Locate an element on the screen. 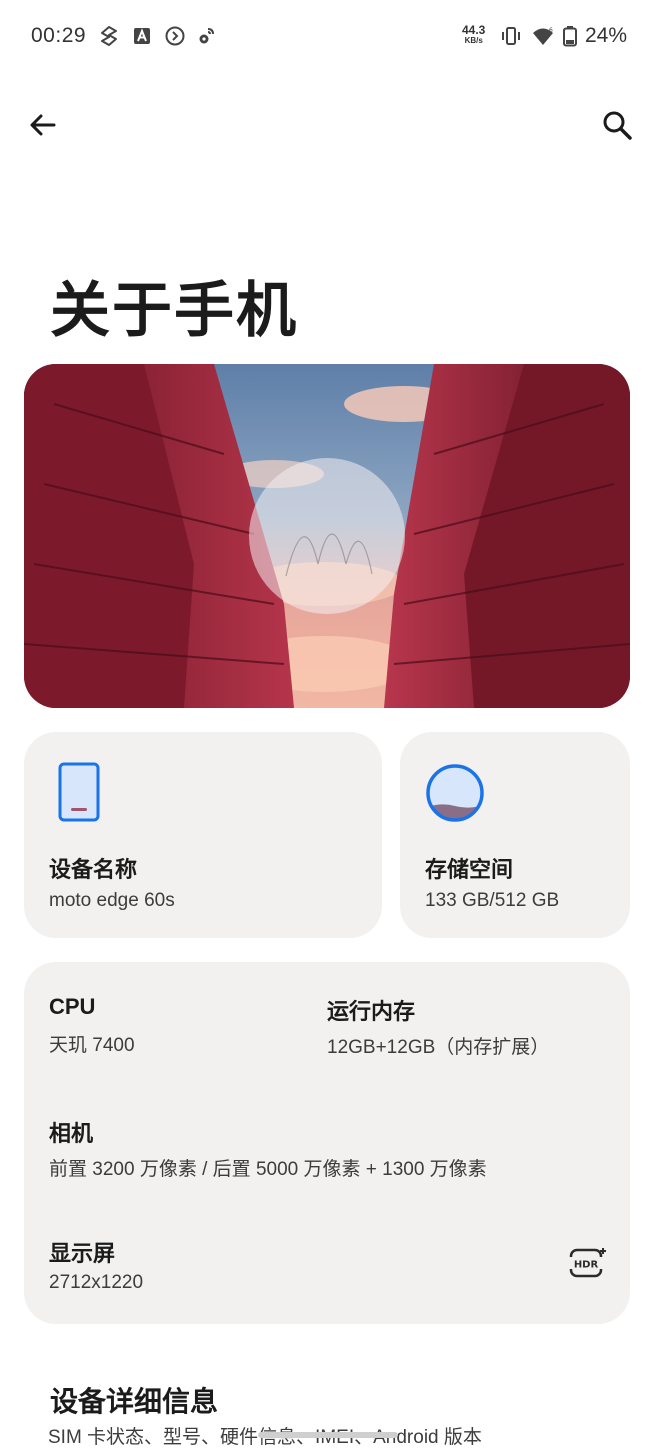 The image size is (654, 1453). vibrate-icon is located at coordinates (511, 36).